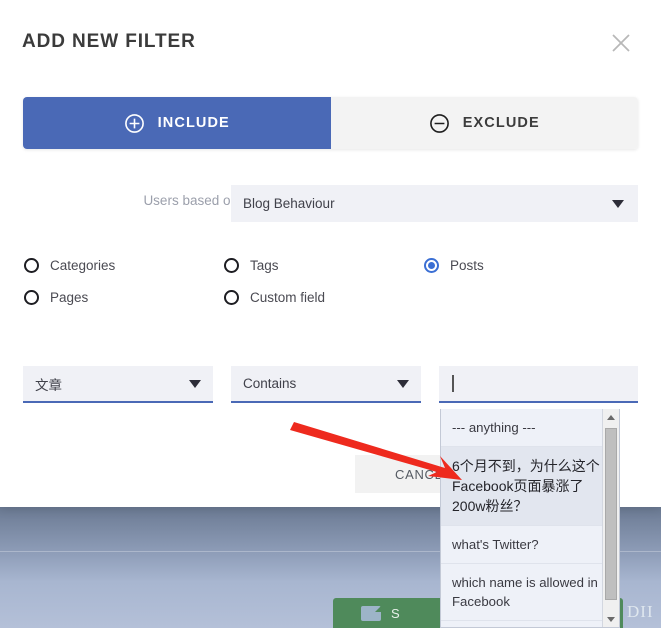 The image size is (661, 628). I want to click on radio-categories: Categories, so click(124, 265).